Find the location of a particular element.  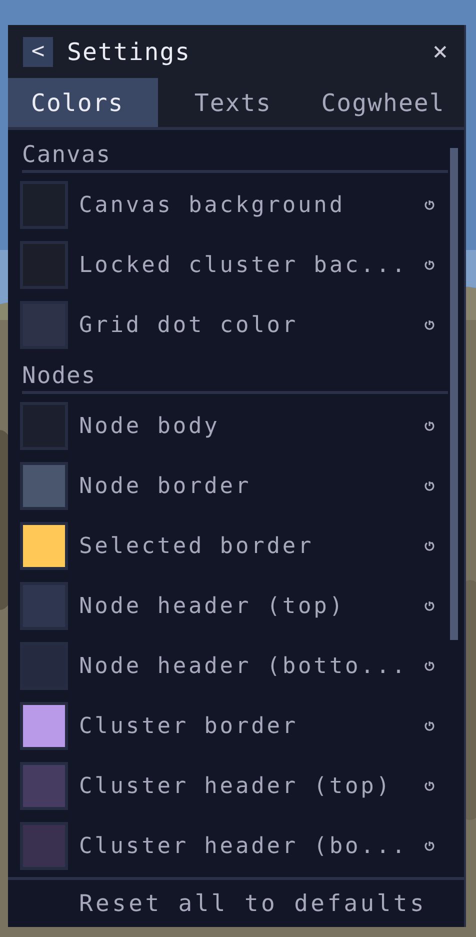

section-heading: Canvas is located at coordinates (235, 156).